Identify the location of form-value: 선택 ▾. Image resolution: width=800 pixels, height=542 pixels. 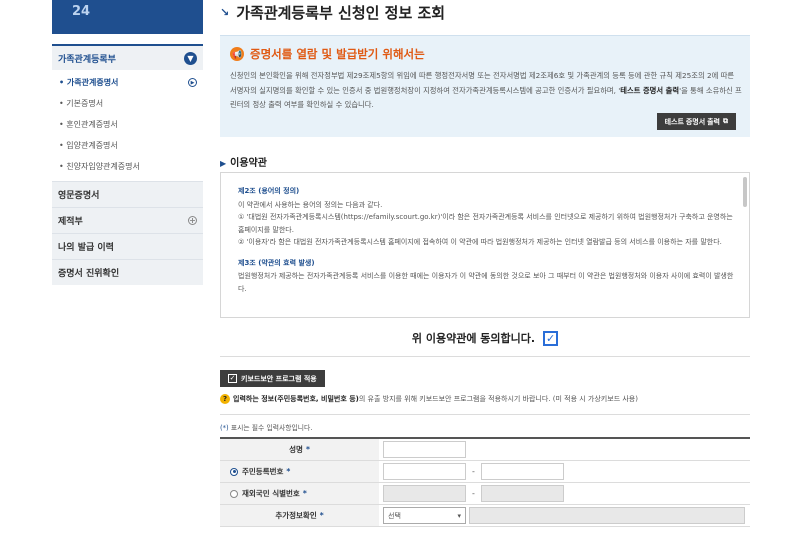
(564, 515).